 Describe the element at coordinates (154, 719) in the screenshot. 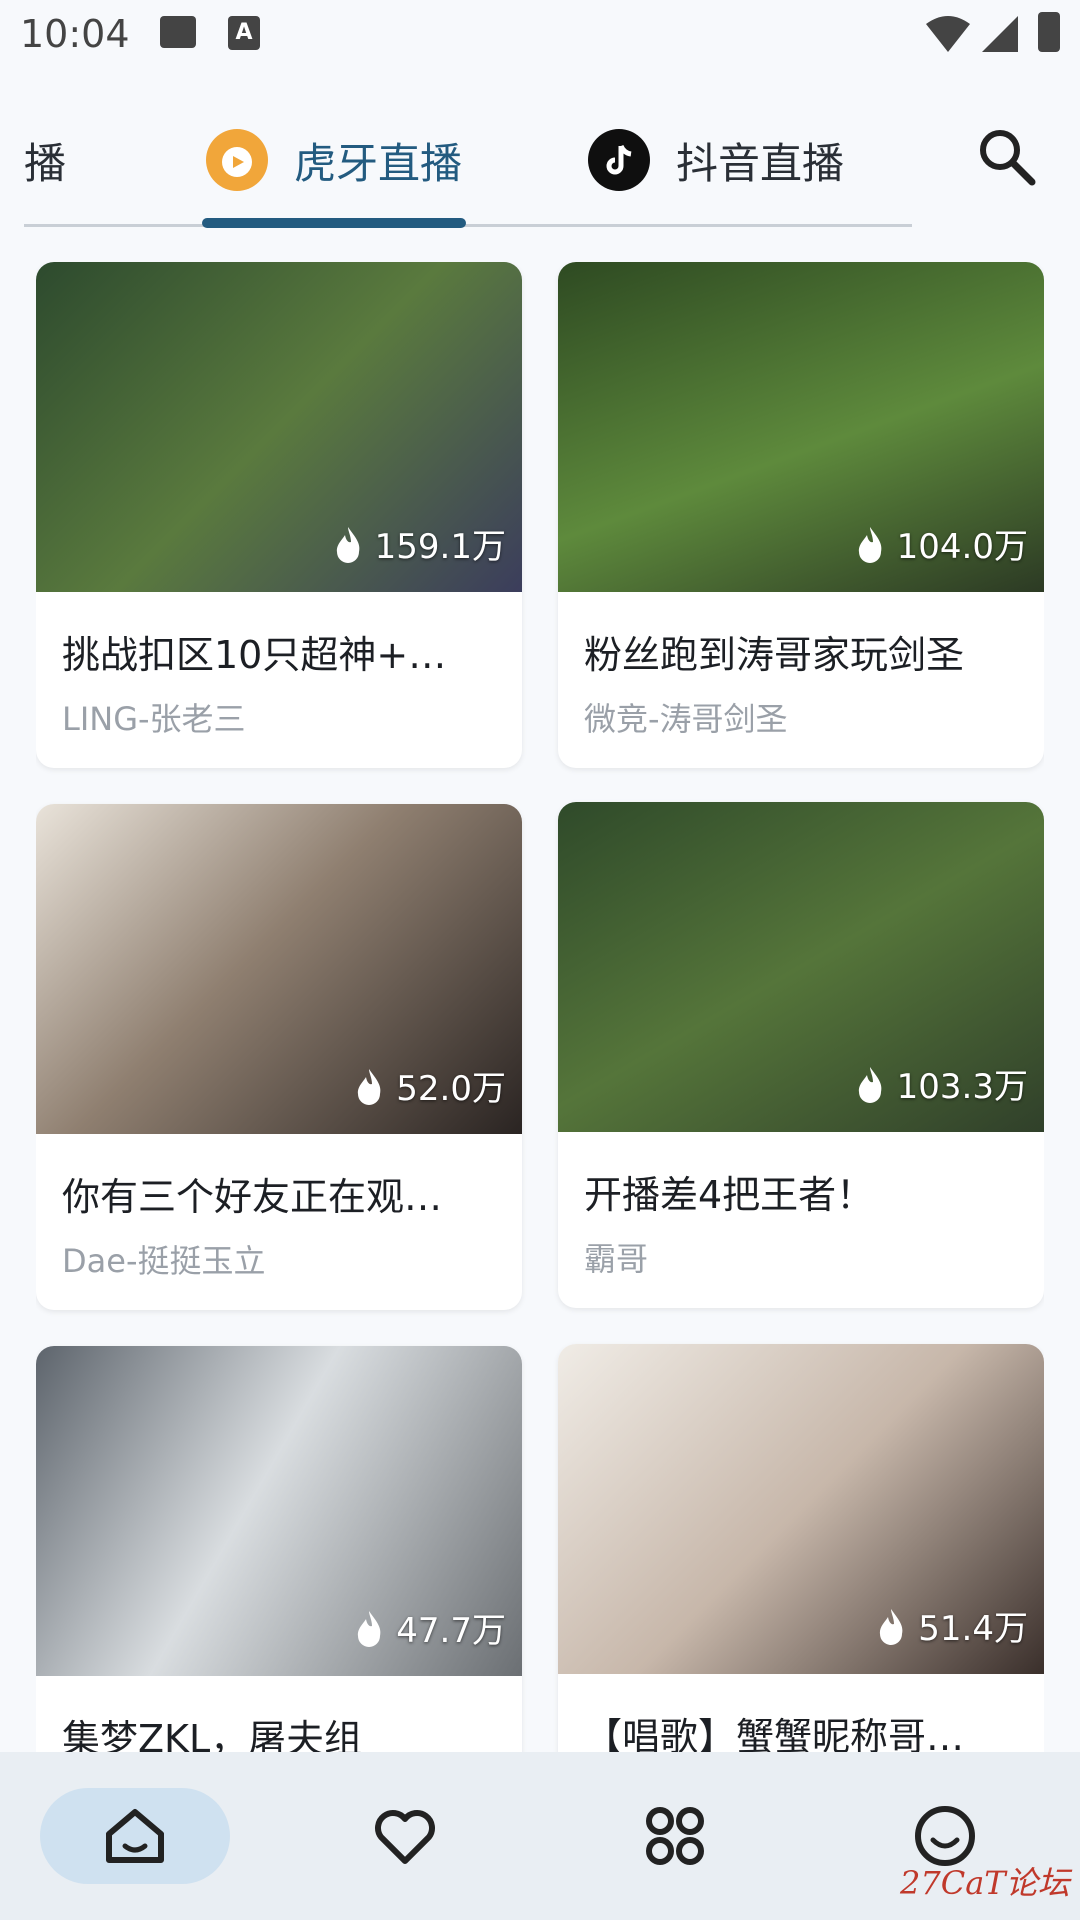

I see `streamer-name: LING-张老三` at that location.